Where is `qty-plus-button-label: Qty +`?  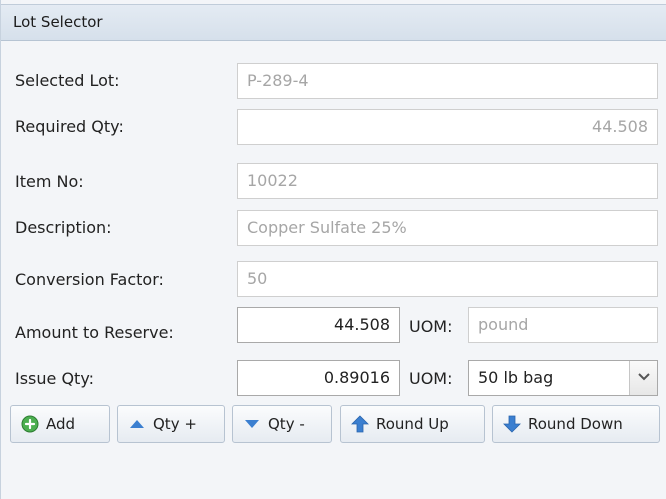
qty-plus-button-label: Qty + is located at coordinates (175, 424).